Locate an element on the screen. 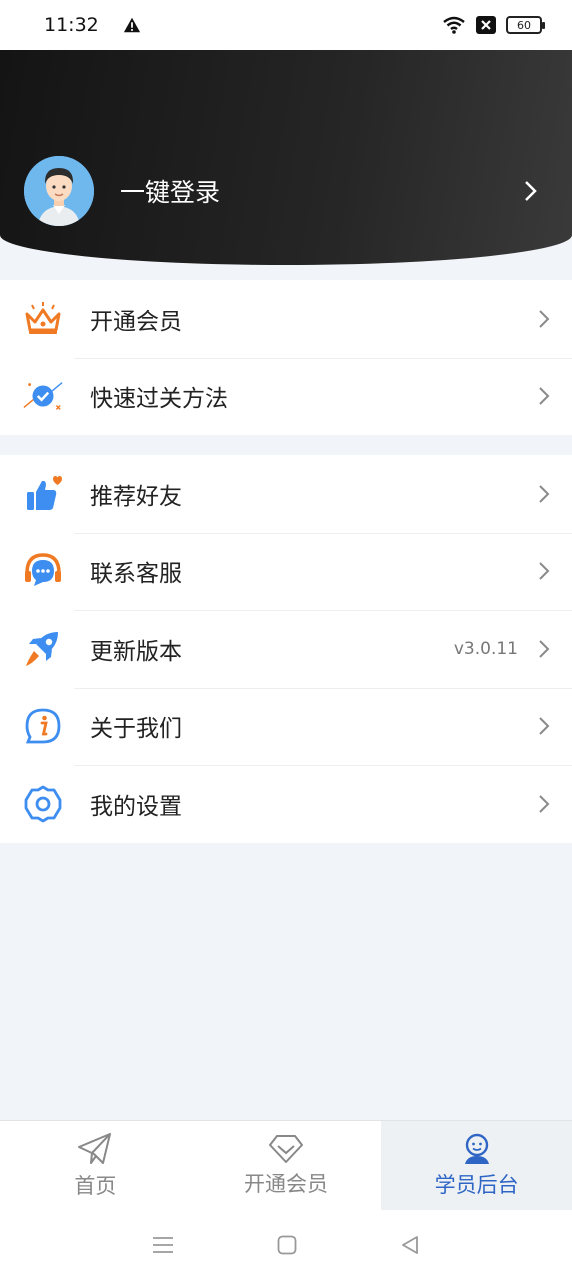 The width and height of the screenshot is (572, 1280). crown-icon is located at coordinates (43, 319).